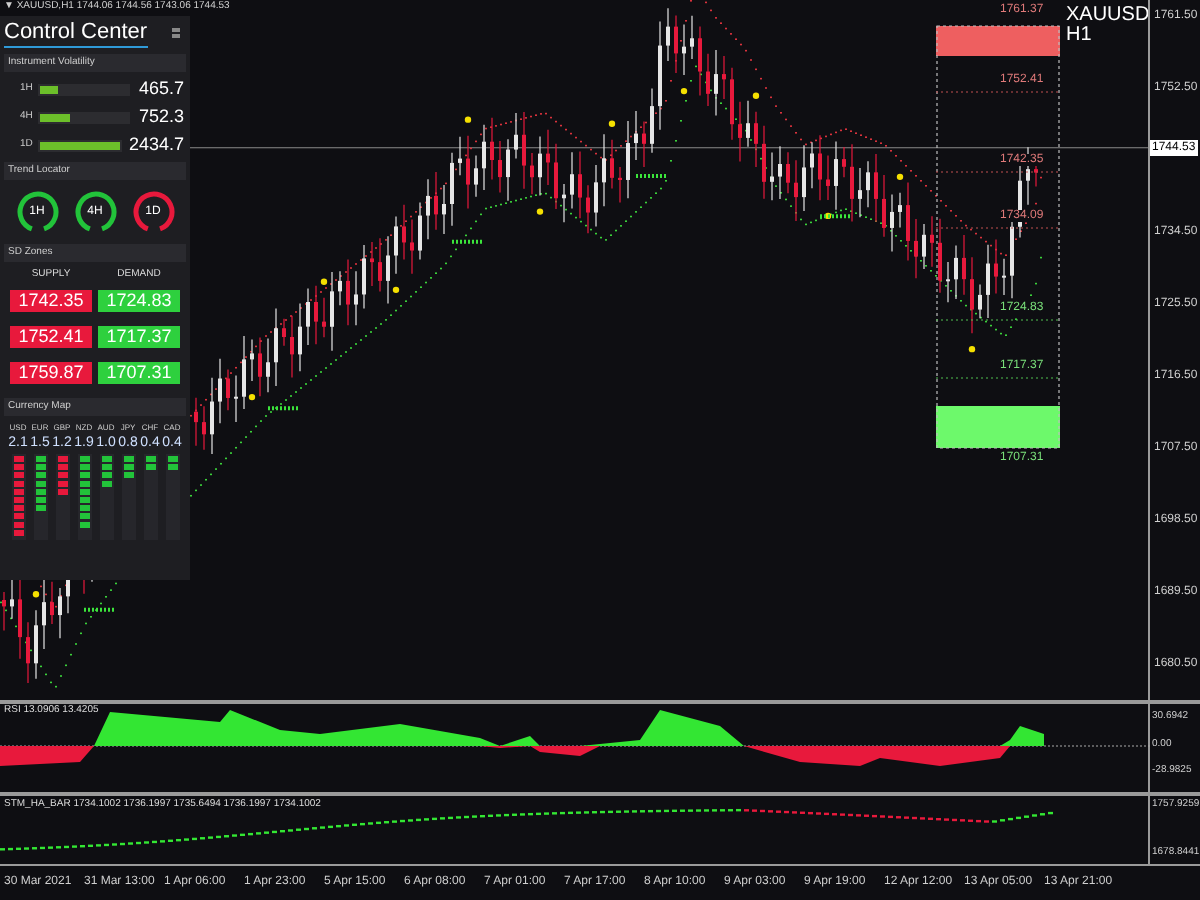 Image resolution: width=1200 pixels, height=900 pixels. Describe the element at coordinates (998, 427) in the screenshot. I see `demand-zone-box` at that location.